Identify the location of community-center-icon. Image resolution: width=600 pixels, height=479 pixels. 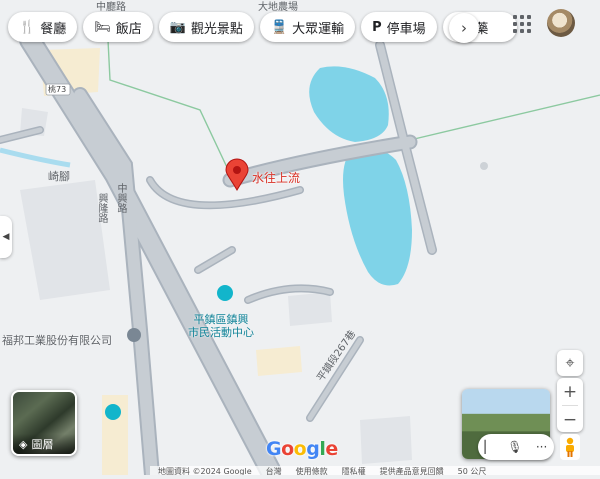
(225, 293).